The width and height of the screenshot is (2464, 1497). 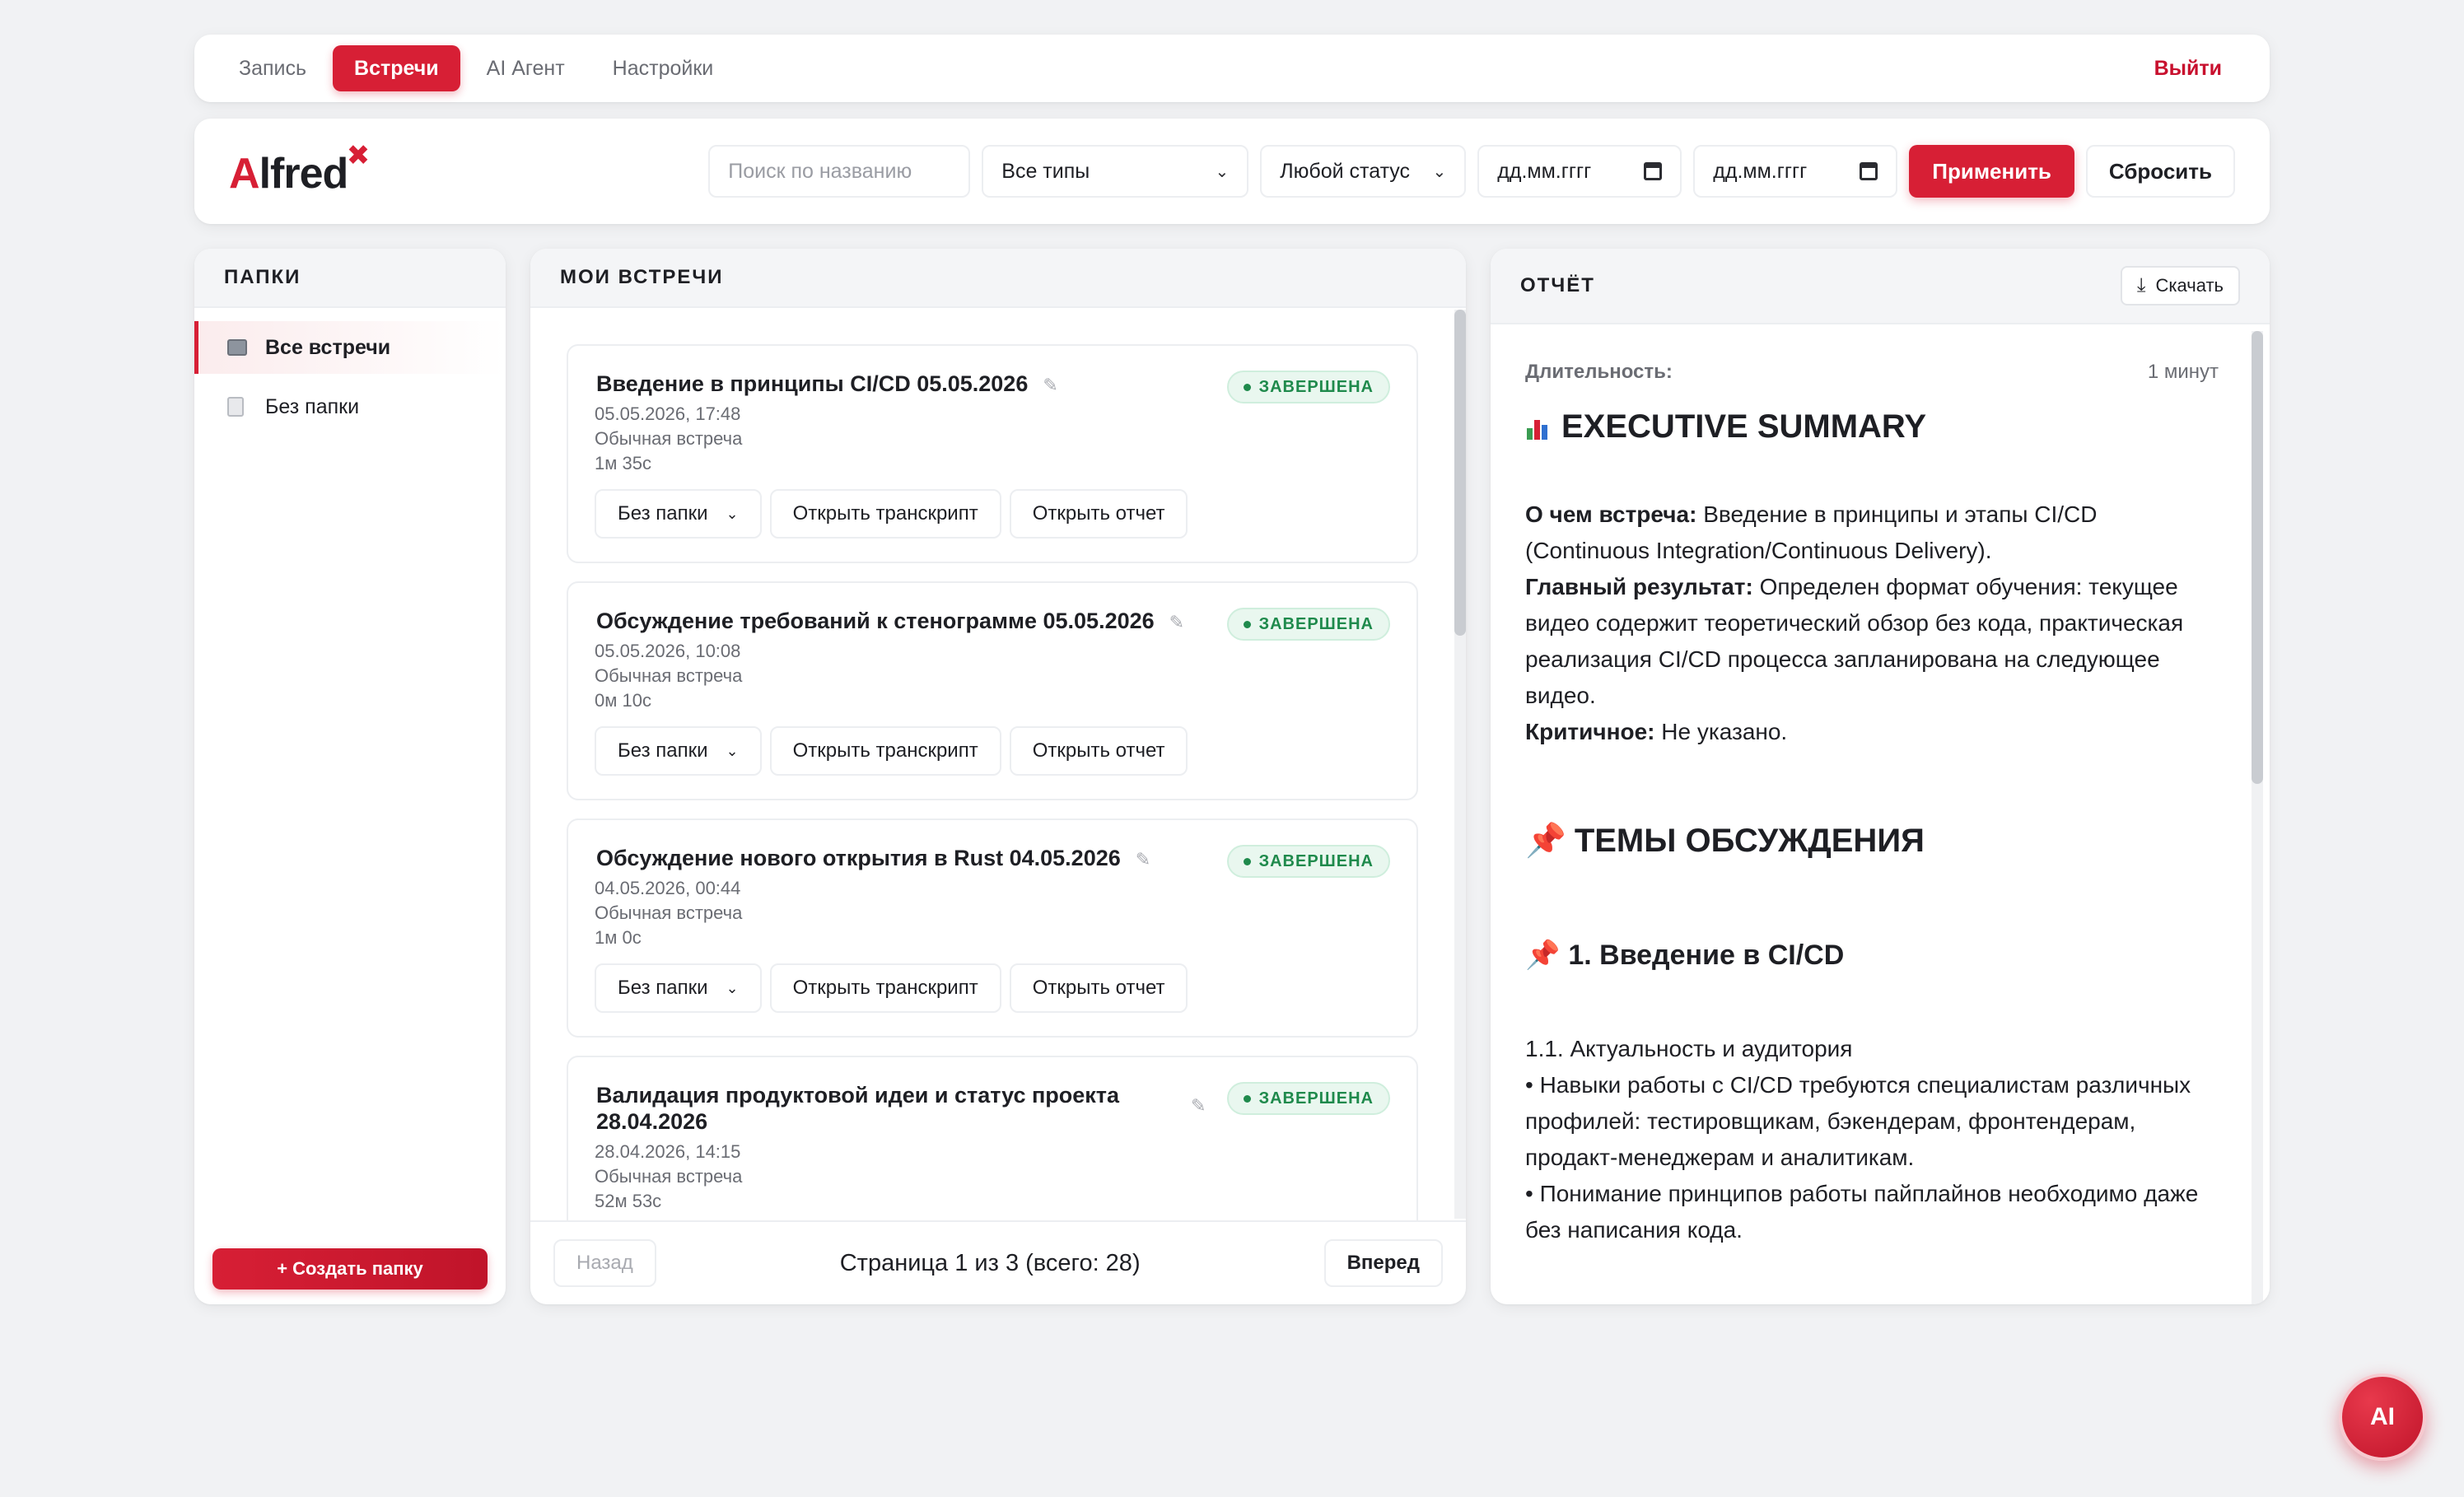 What do you see at coordinates (1579, 172) in the screenshot?
I see `date-from-input: дд.мм.гггг` at bounding box center [1579, 172].